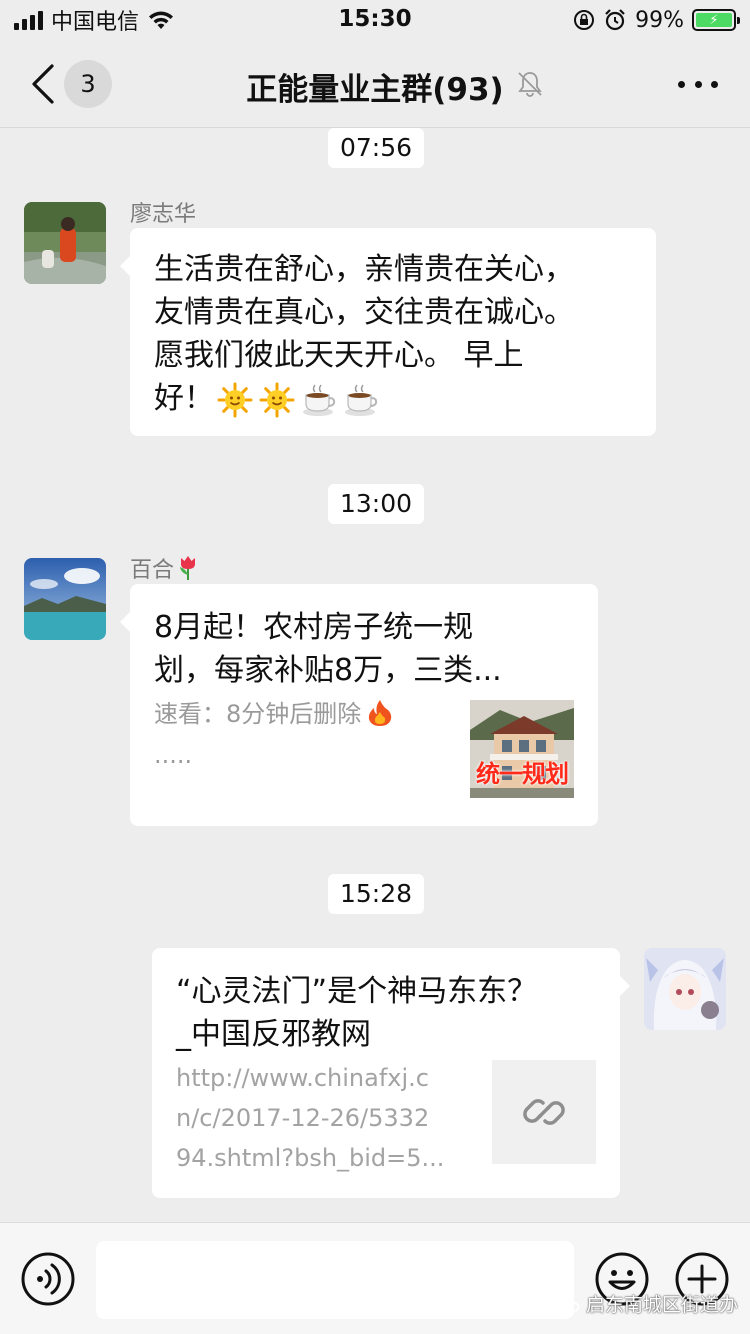  I want to click on battery-icon: ⚡, so click(716, 20).